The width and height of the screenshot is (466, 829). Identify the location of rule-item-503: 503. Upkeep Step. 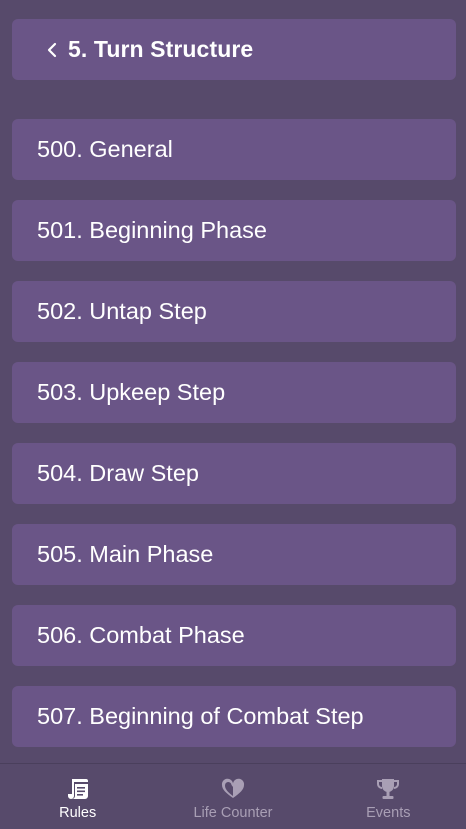
(234, 392).